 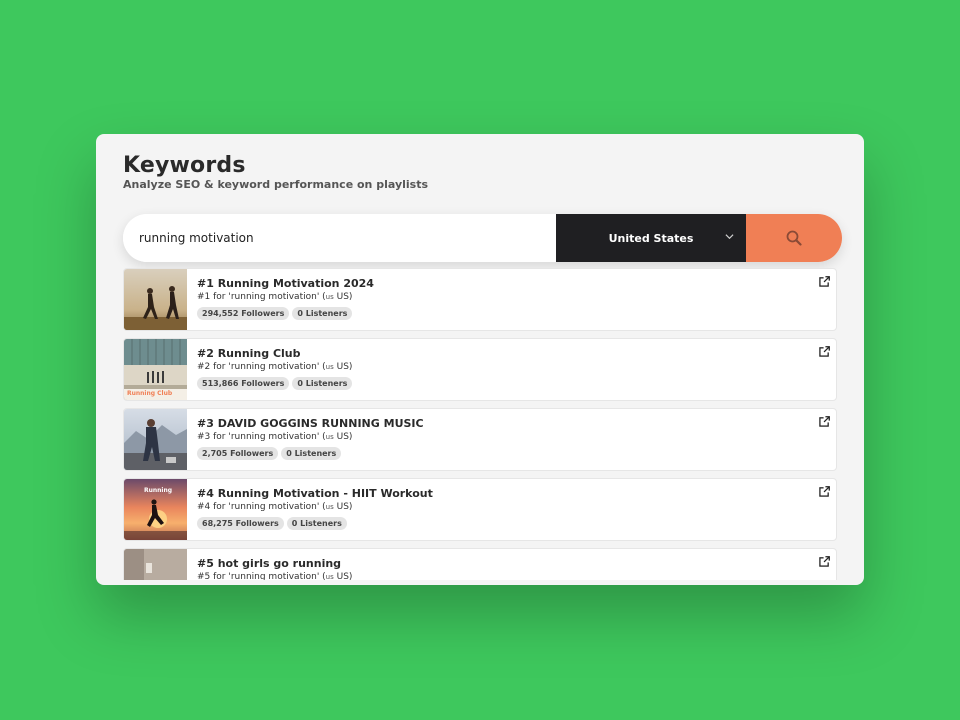 I want to click on country-dropdown: United States, so click(x=651, y=238).